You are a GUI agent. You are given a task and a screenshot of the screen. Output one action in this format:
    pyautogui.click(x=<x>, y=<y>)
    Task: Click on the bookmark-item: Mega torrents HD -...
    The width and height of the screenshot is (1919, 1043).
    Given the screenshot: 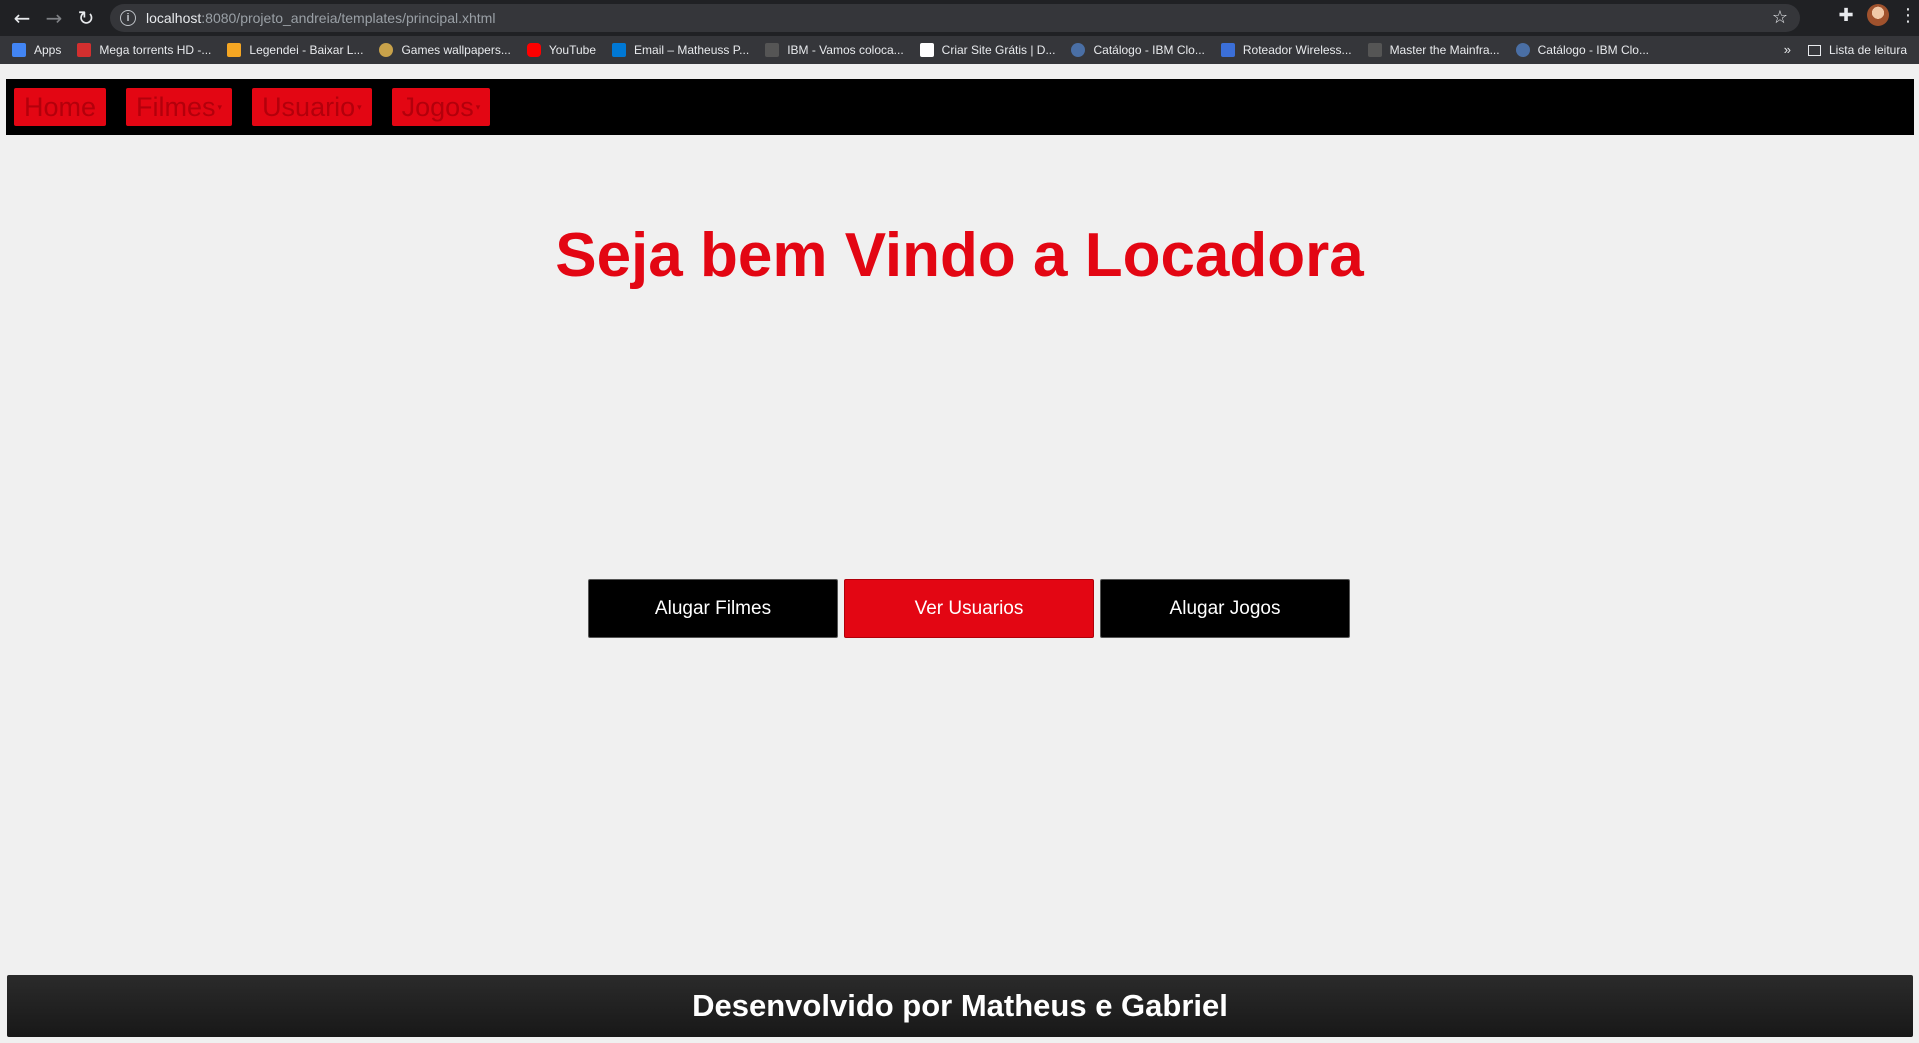 What is the action you would take?
    pyautogui.click(x=144, y=50)
    